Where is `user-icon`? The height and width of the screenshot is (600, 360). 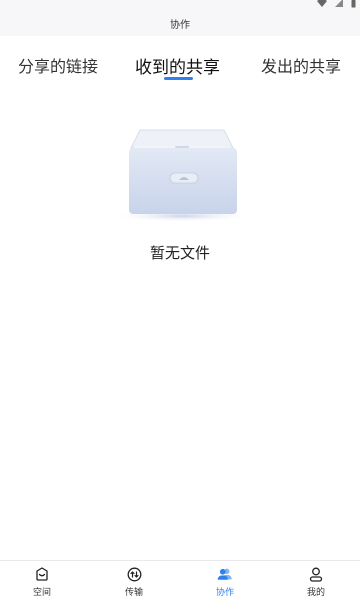 user-icon is located at coordinates (316, 574).